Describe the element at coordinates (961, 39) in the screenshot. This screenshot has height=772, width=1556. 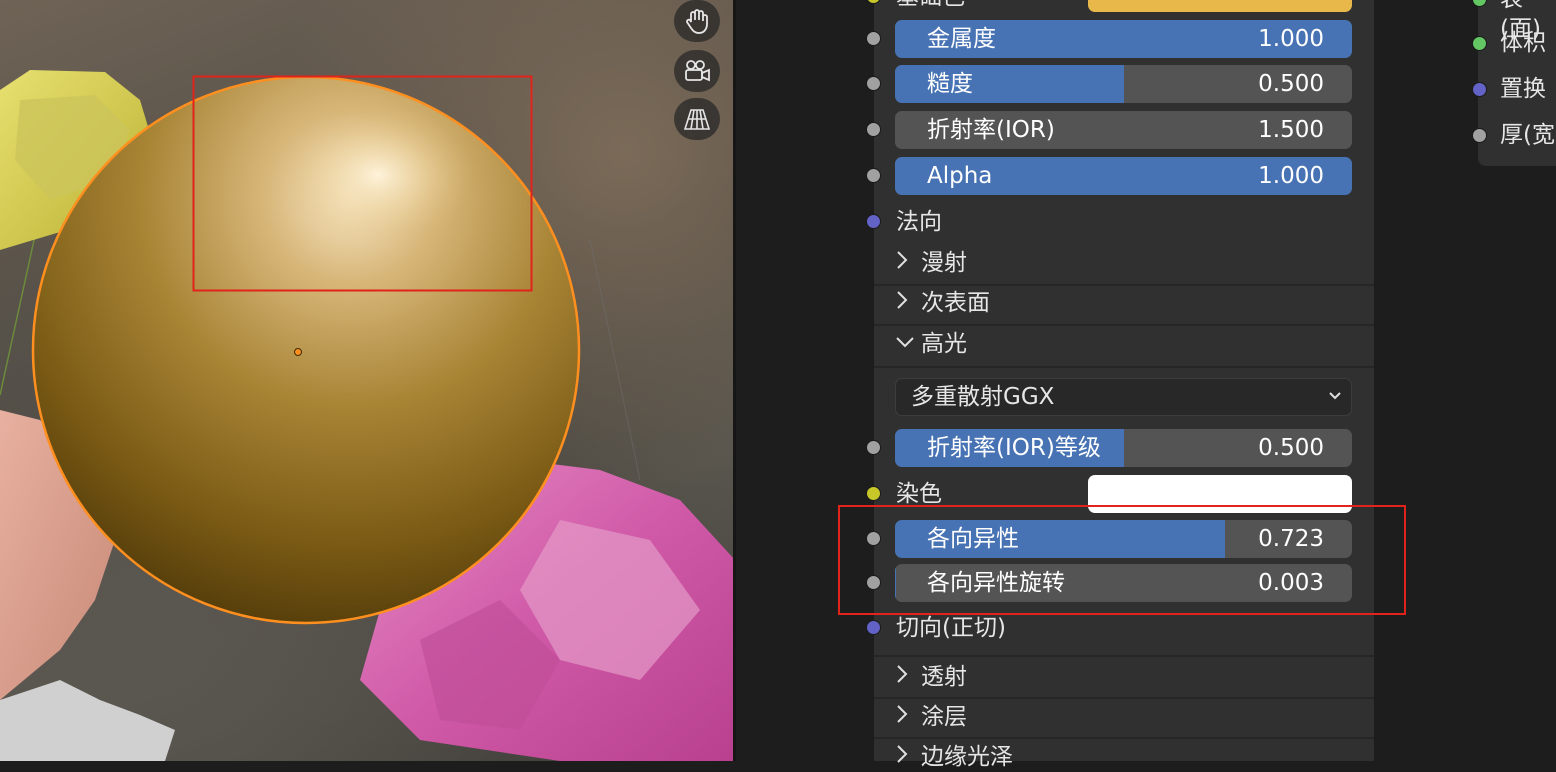
I see `slider-label: 金属度` at that location.